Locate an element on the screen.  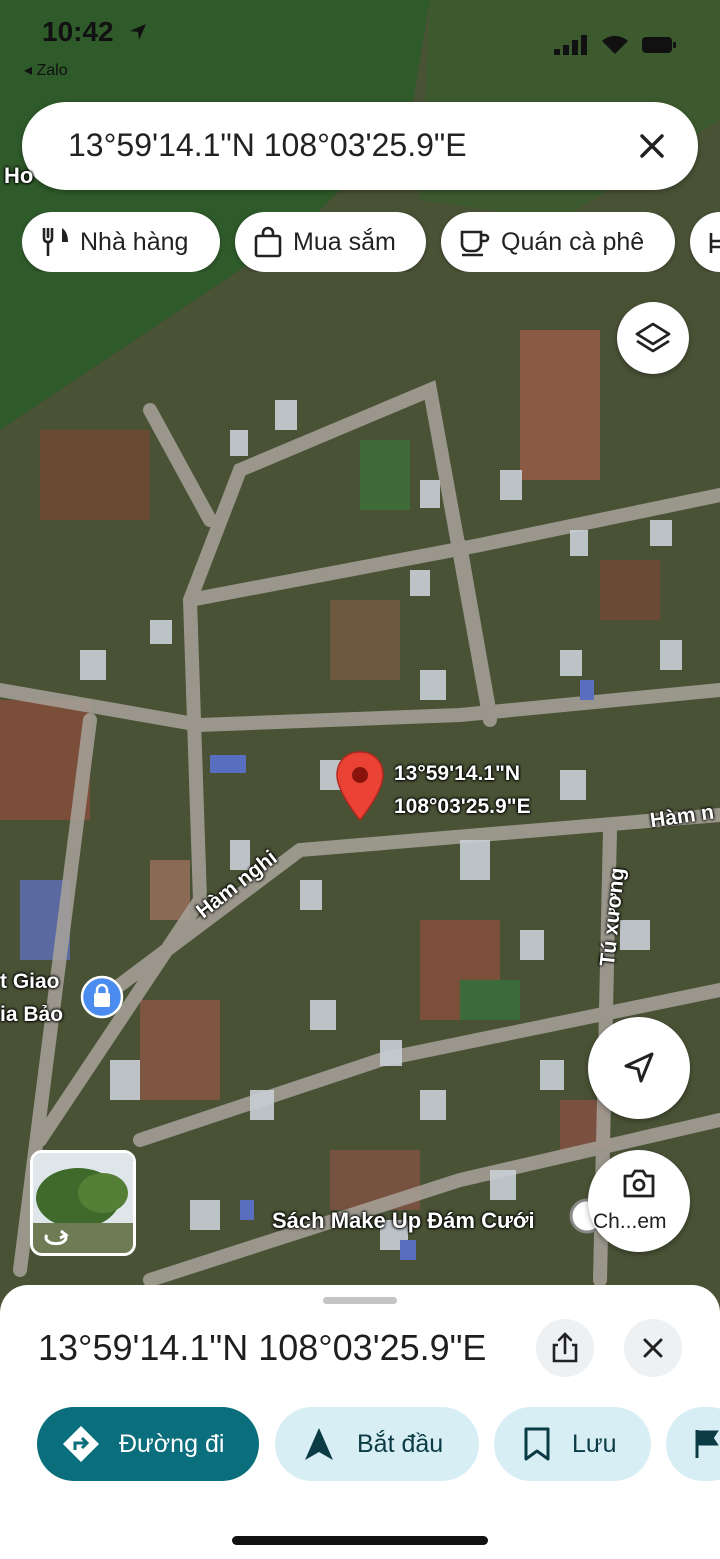
place-label: Sách Make Up Đám Cưới is located at coordinates (403, 1220).